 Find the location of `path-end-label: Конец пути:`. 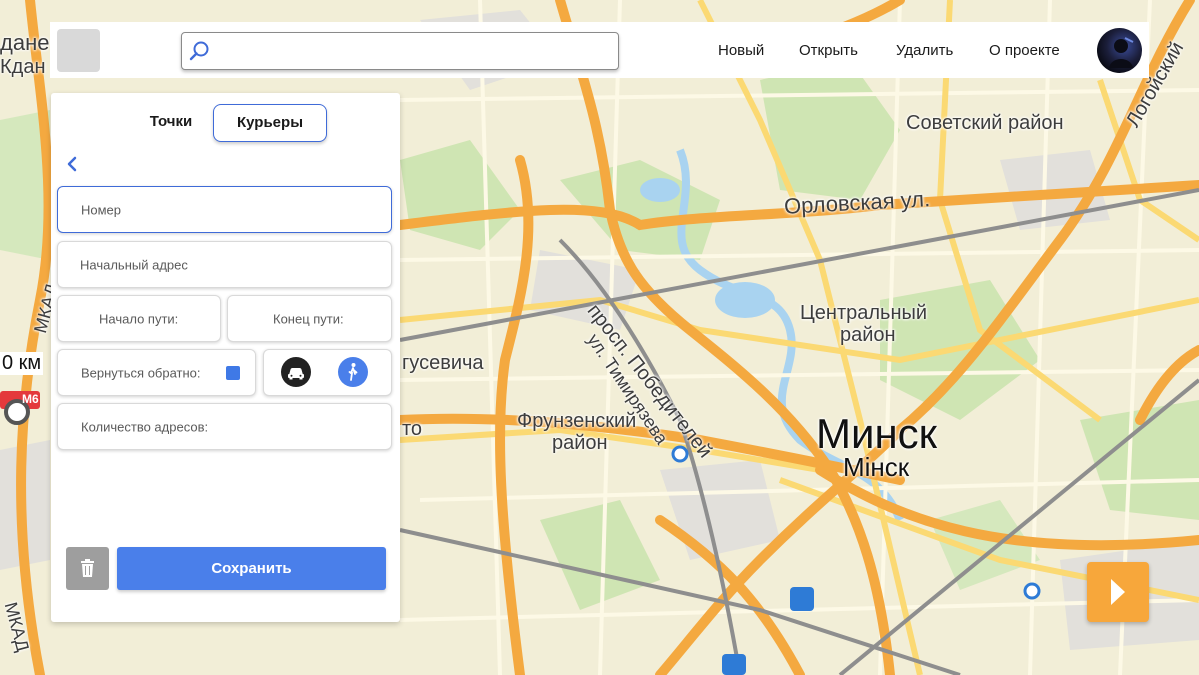

path-end-label: Конец пути: is located at coordinates (308, 318).